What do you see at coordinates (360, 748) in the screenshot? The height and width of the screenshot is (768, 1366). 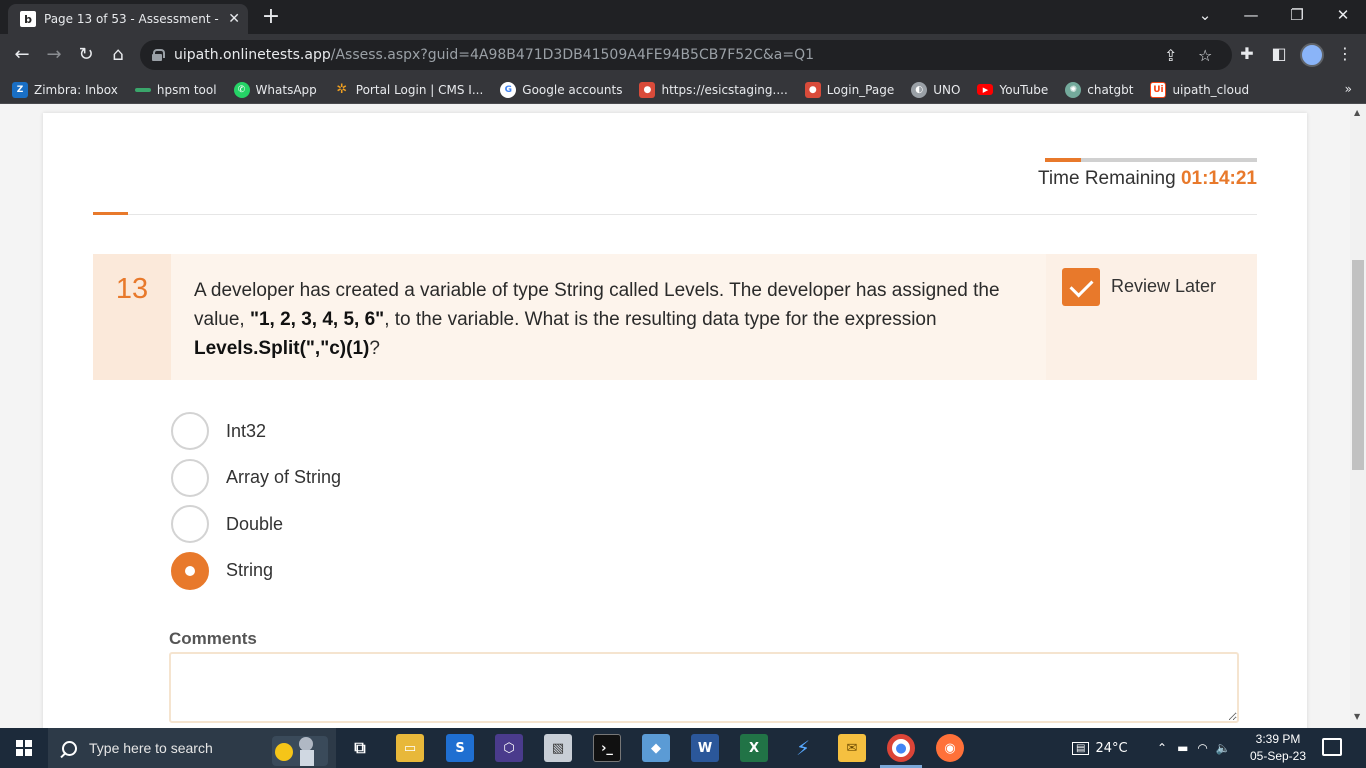 I see `task-view-icon: ⧉` at bounding box center [360, 748].